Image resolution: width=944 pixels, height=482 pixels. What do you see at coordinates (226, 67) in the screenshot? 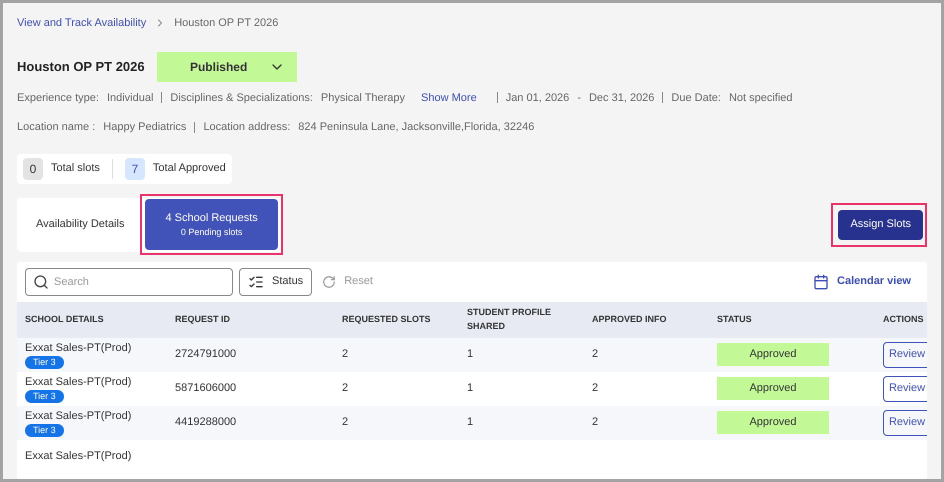
I see `status-dropdown: Published` at bounding box center [226, 67].